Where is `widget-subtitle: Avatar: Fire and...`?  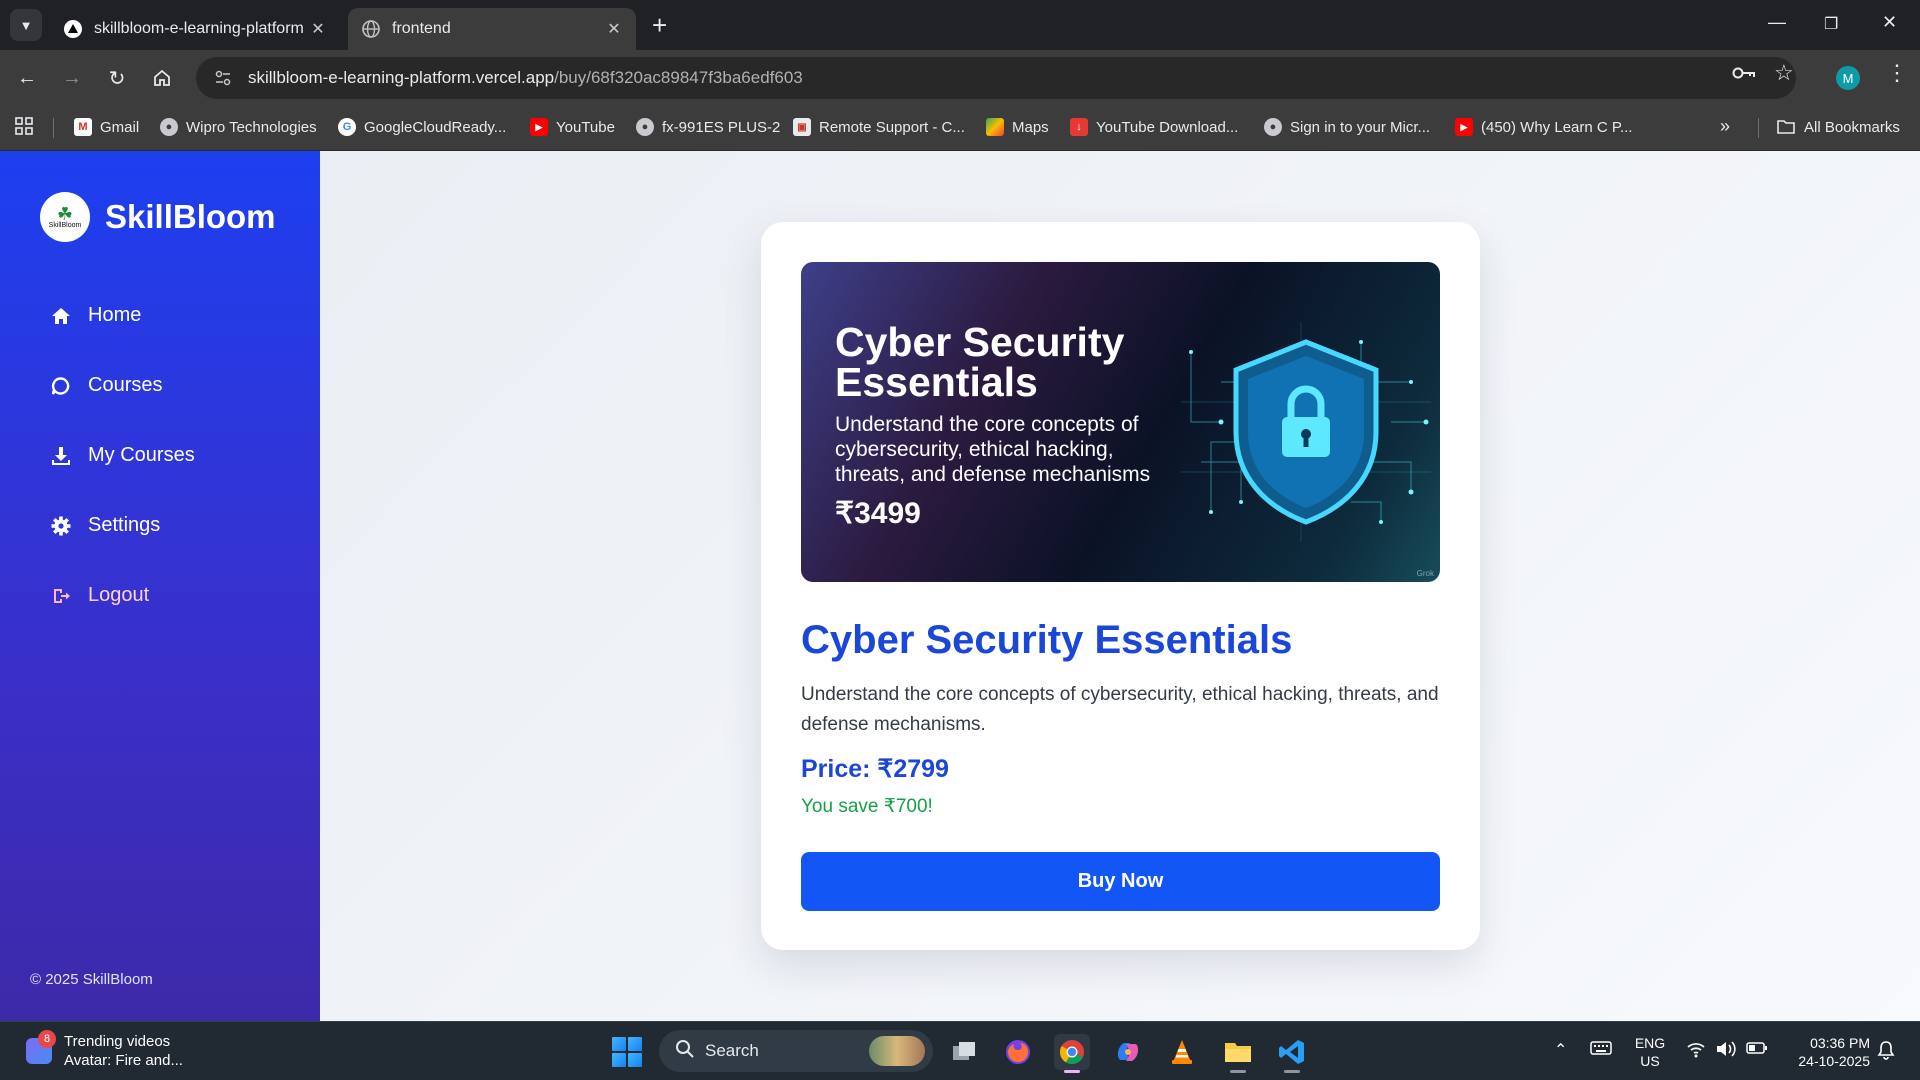
widget-subtitle: Avatar: Fire and... is located at coordinates (123, 1060).